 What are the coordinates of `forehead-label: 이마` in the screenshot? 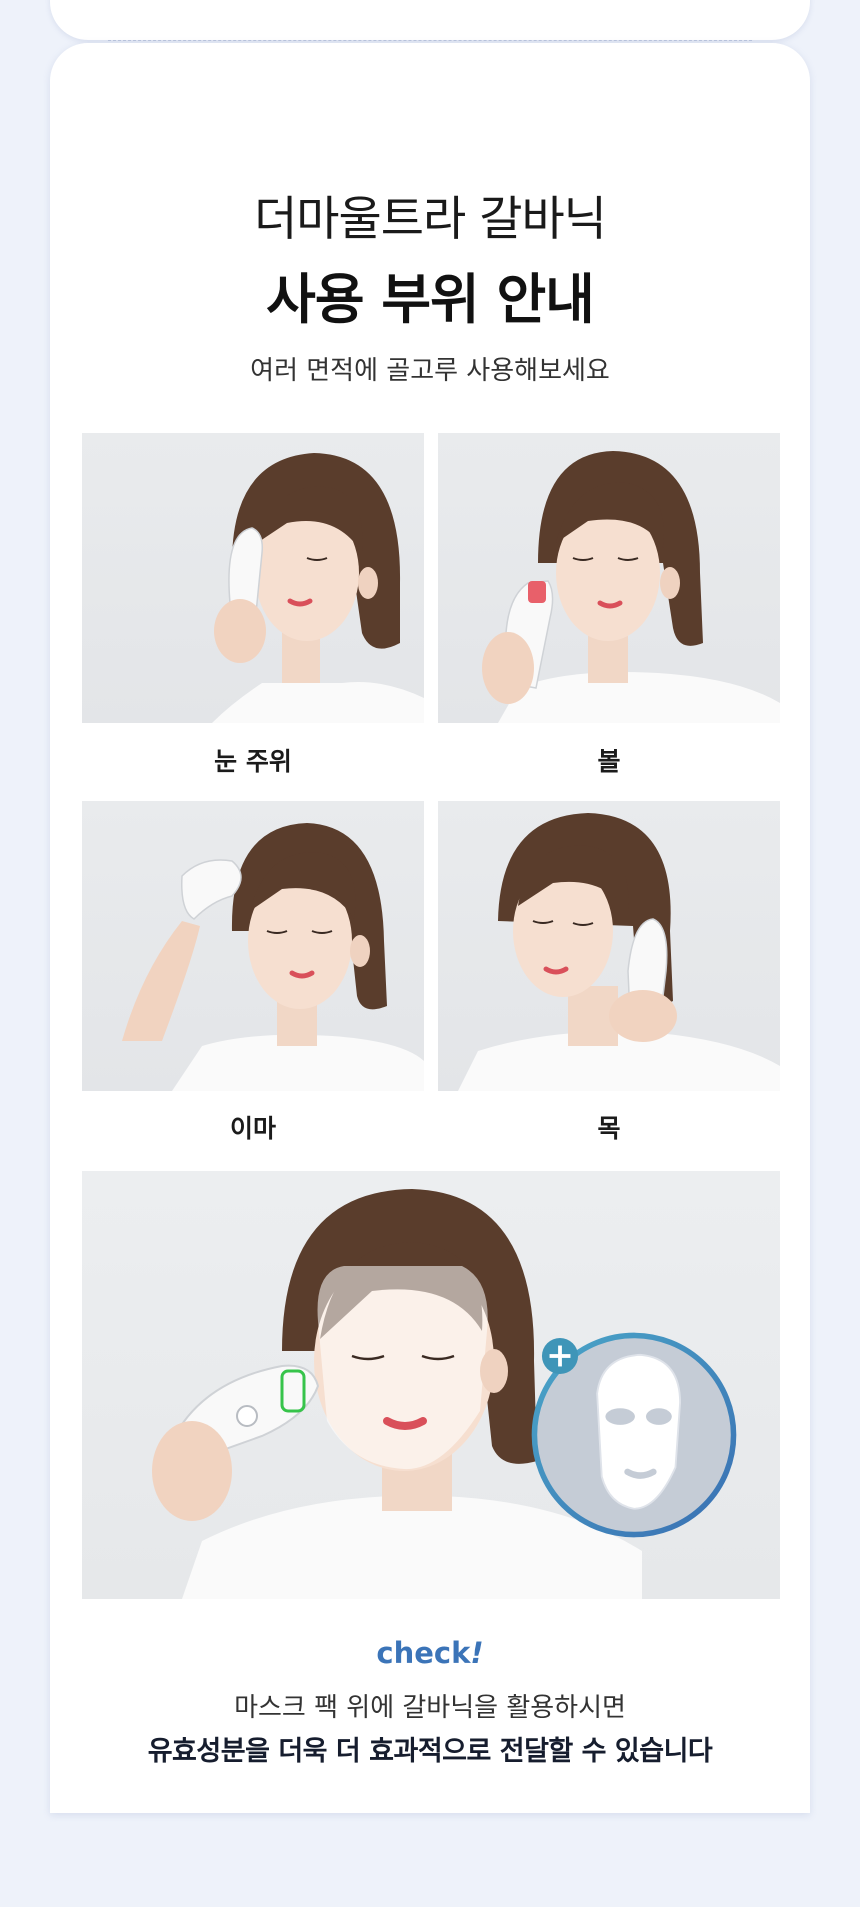 It's located at (252, 1128).